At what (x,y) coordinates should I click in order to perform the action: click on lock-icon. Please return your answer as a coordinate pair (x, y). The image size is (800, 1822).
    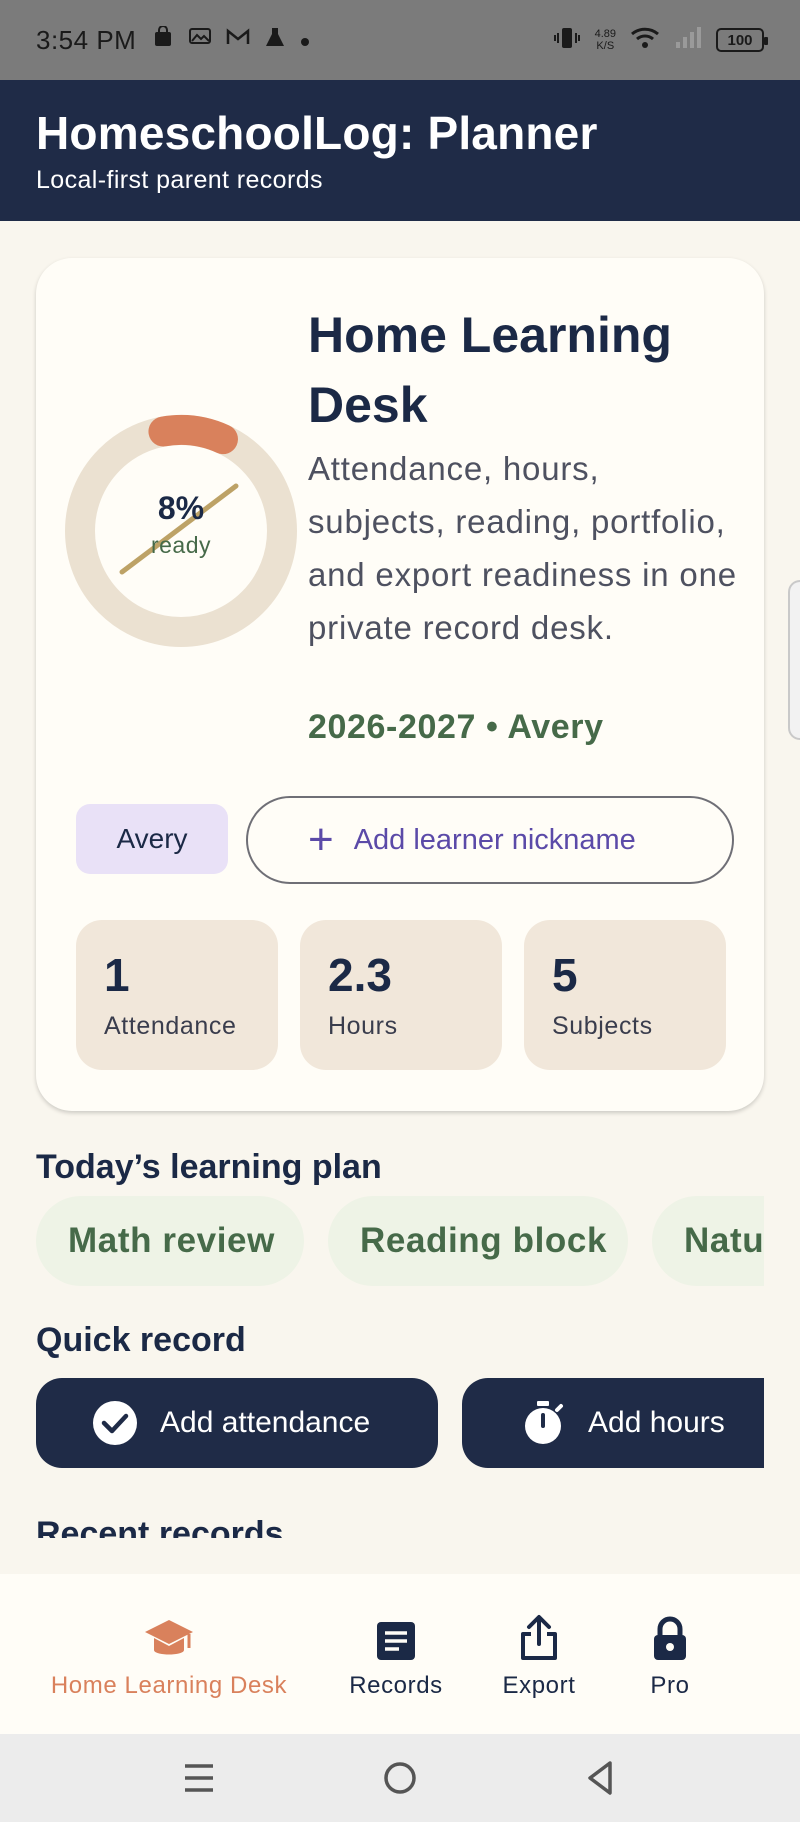
    Looking at the image, I should click on (670, 1638).